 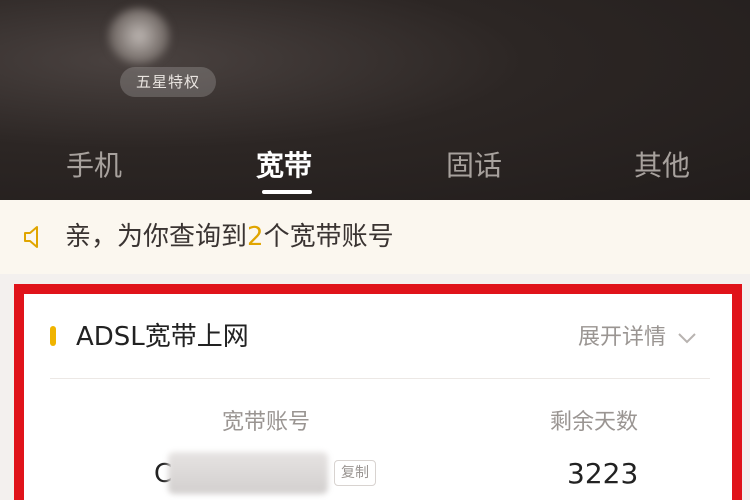 What do you see at coordinates (662, 166) in the screenshot?
I see `tab-other: 其他` at bounding box center [662, 166].